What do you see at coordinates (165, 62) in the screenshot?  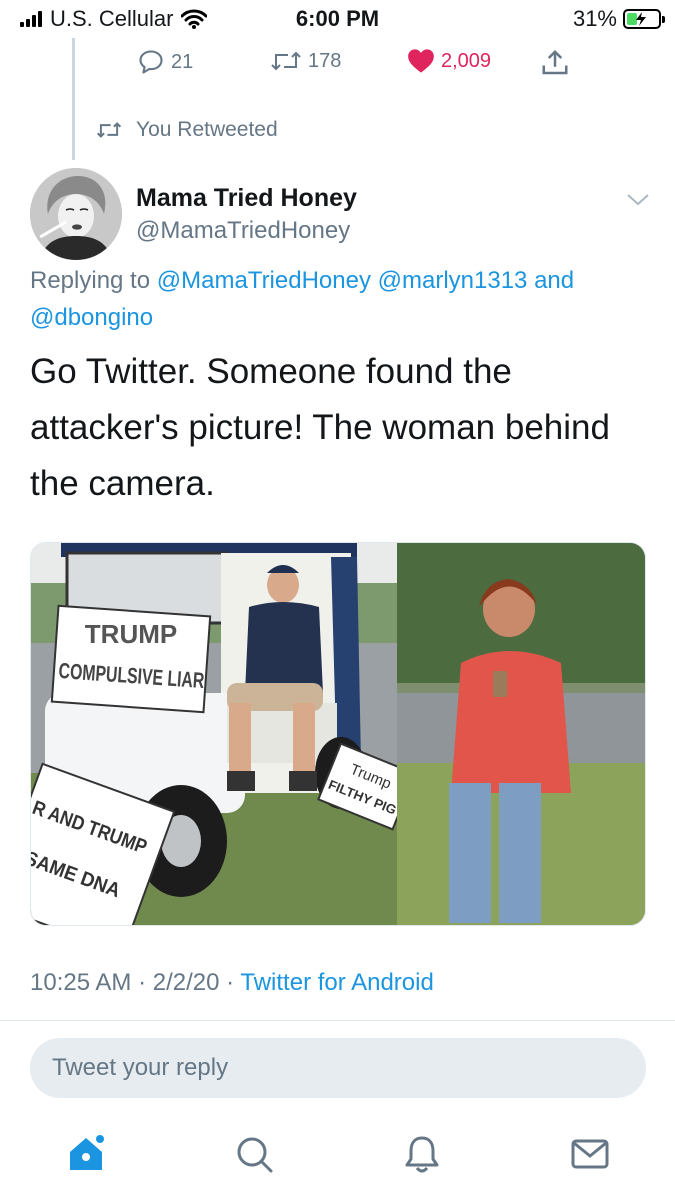 I see `reply-button: 21` at bounding box center [165, 62].